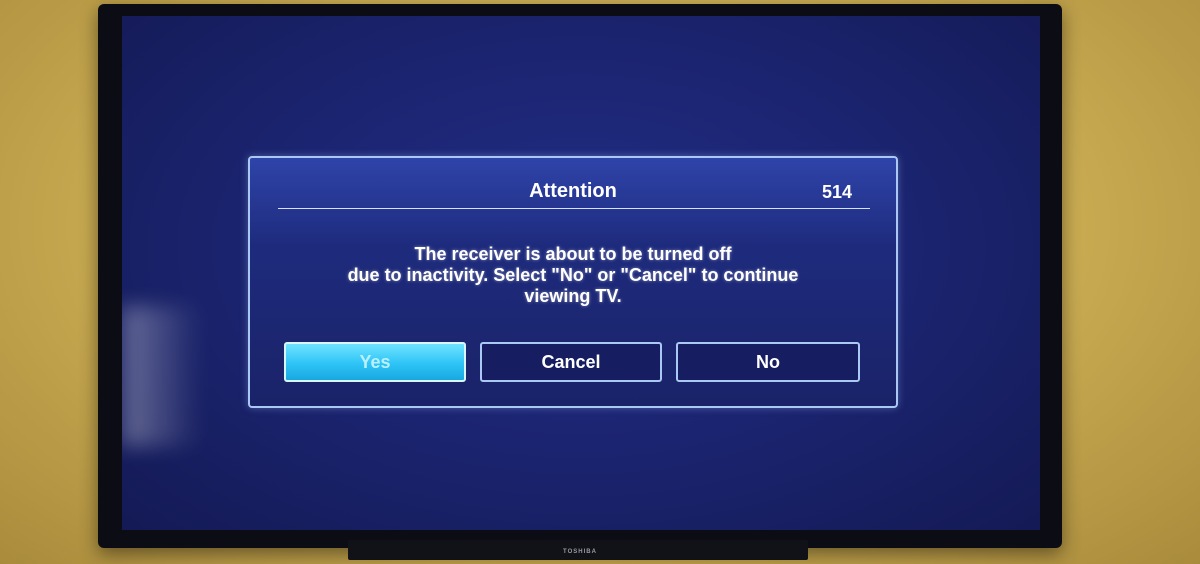 This screenshot has height=564, width=1200. I want to click on cancel-button: Cancel, so click(571, 362).